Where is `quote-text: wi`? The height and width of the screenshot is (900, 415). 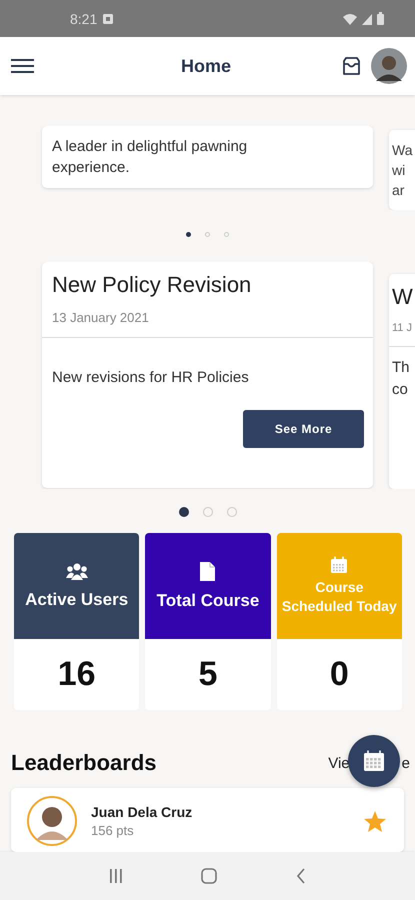 quote-text: wi is located at coordinates (399, 170).